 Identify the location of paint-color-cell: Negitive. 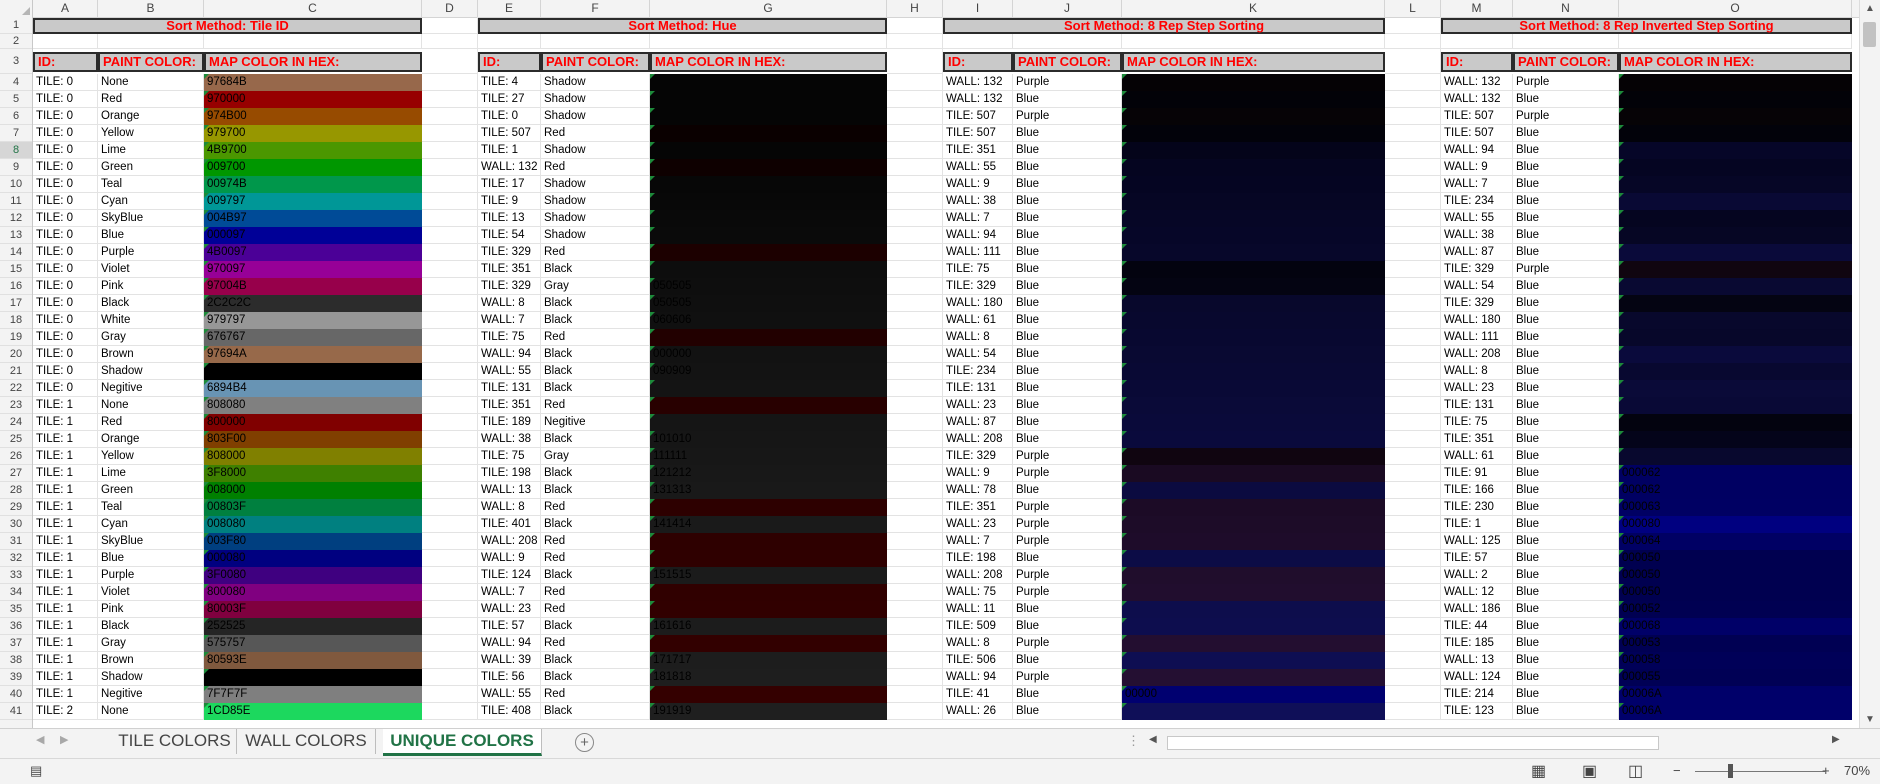
(595, 422).